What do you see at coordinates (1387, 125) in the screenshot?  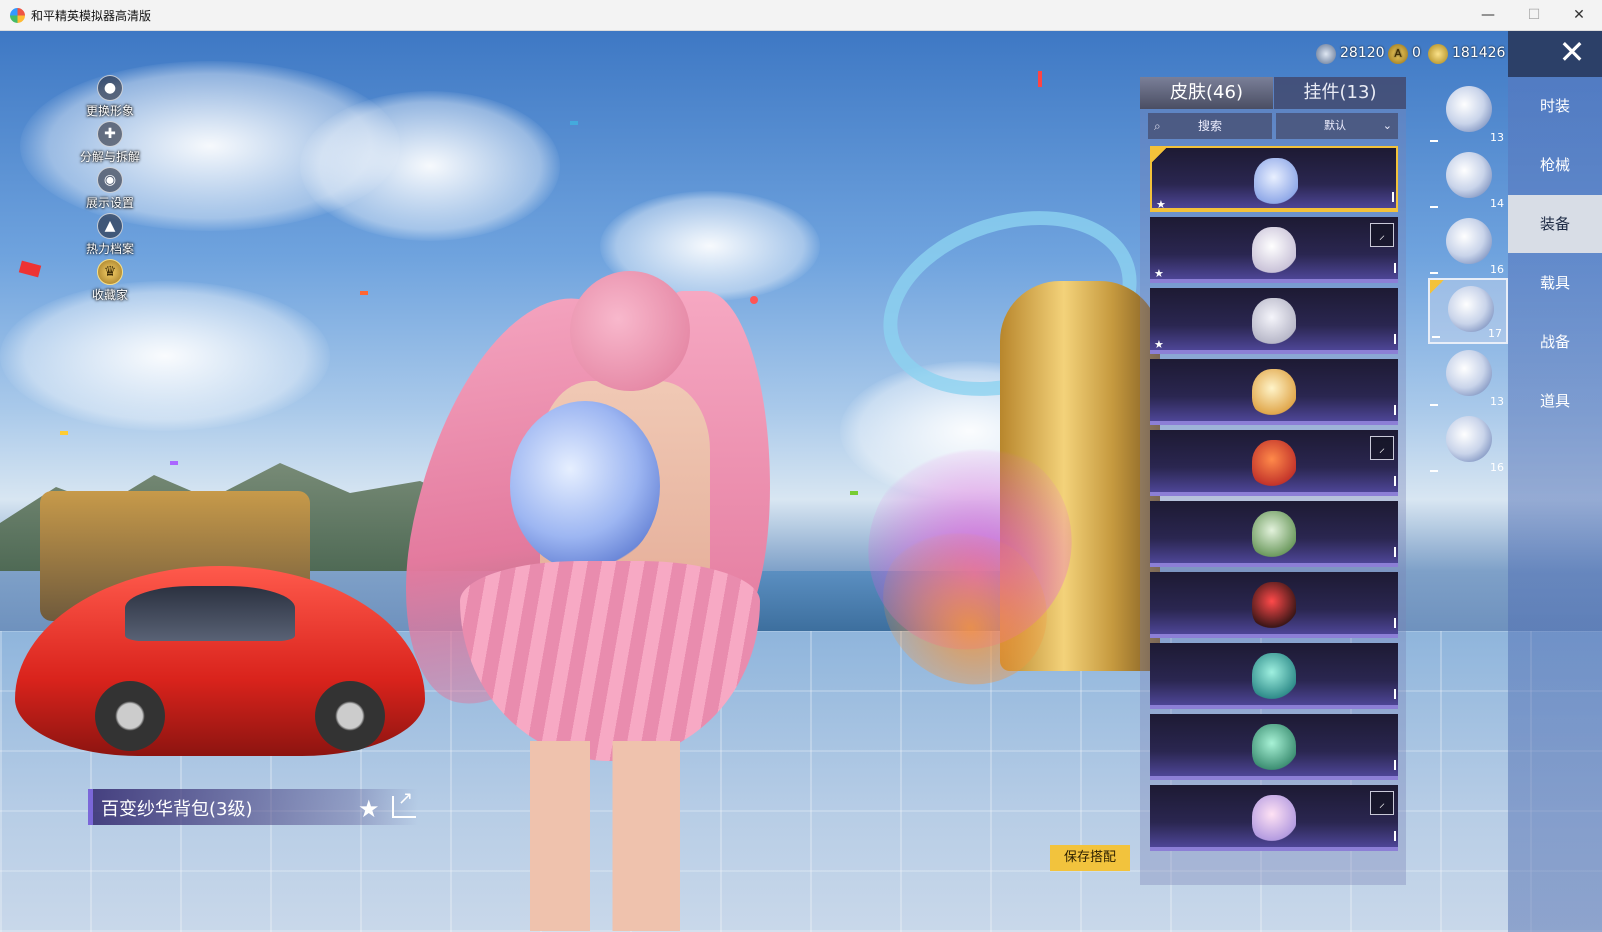 I see `chevron-down-icon: ⌄` at bounding box center [1387, 125].